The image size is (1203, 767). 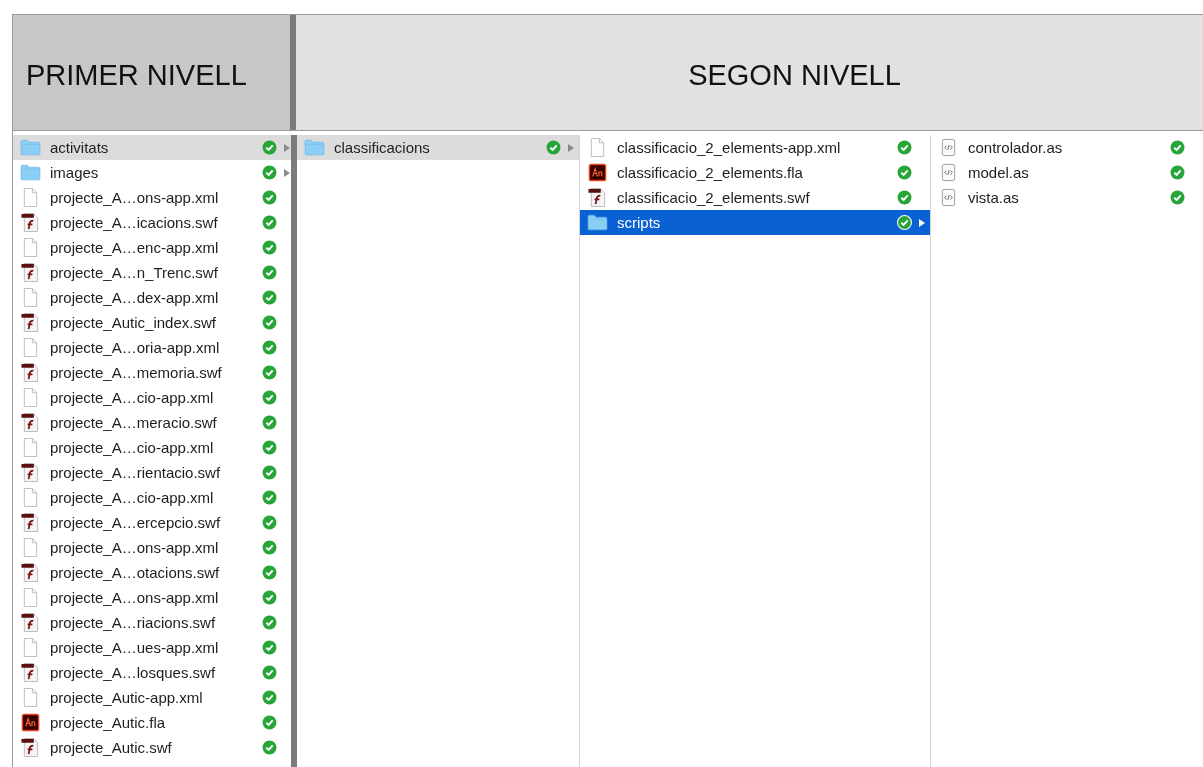 What do you see at coordinates (135, 297) in the screenshot?
I see `file-name: projecte_A…dex-app.xml` at bounding box center [135, 297].